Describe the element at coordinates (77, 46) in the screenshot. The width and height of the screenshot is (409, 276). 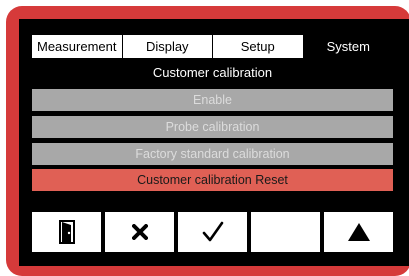
I see `tab-measurement: Measurement` at that location.